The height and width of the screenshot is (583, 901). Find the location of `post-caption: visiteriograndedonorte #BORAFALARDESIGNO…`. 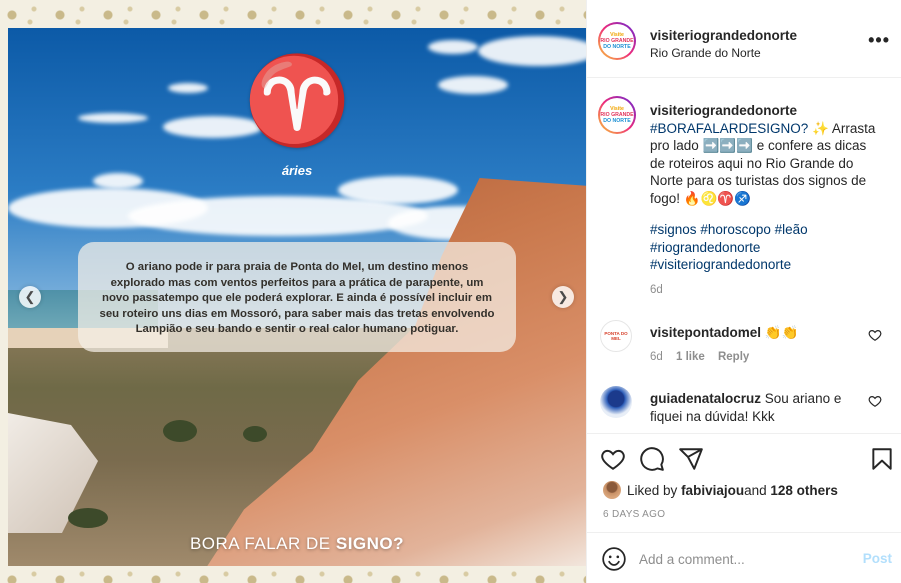

post-caption: visiteriograndedonorte #BORAFALARDESIGNO… is located at coordinates (766, 154).